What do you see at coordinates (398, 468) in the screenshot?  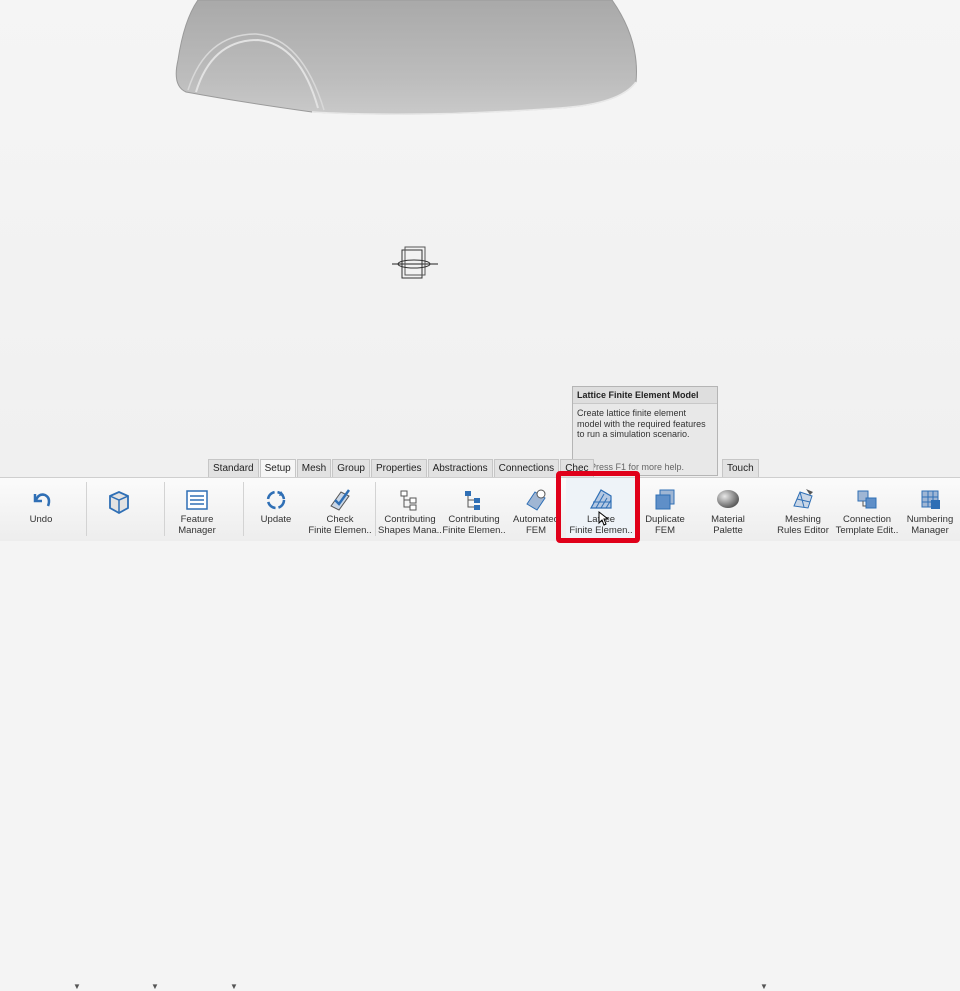 I see `tab-properties: Properties` at bounding box center [398, 468].